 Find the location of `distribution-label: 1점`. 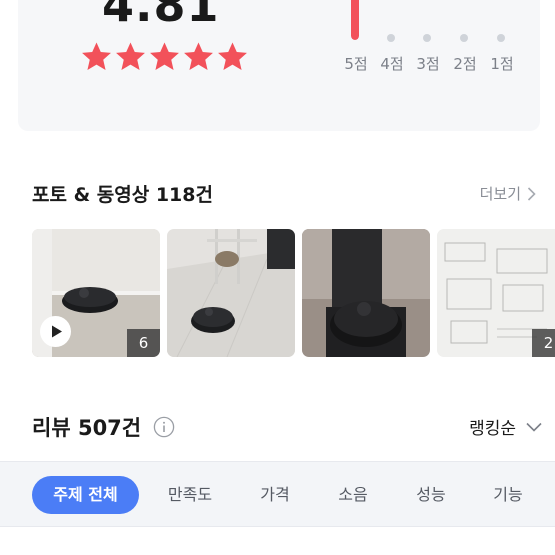

distribution-label: 1점 is located at coordinates (502, 64).